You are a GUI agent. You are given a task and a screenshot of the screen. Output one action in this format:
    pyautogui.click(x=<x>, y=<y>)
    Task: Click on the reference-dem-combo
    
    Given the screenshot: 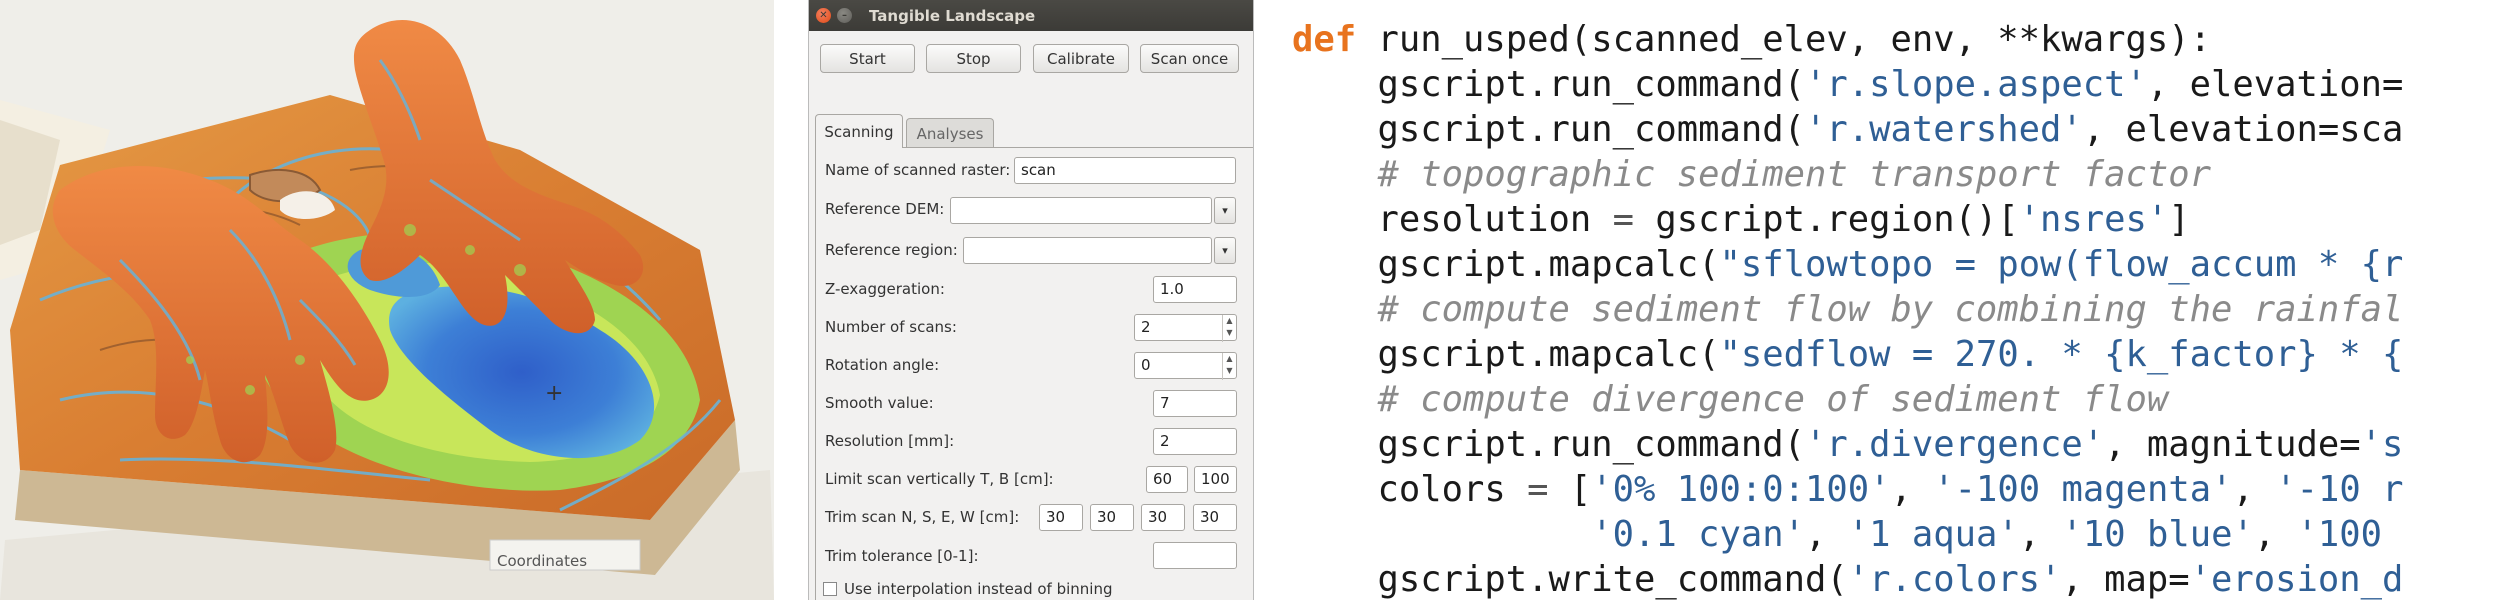 What is the action you would take?
    pyautogui.click(x=1081, y=210)
    